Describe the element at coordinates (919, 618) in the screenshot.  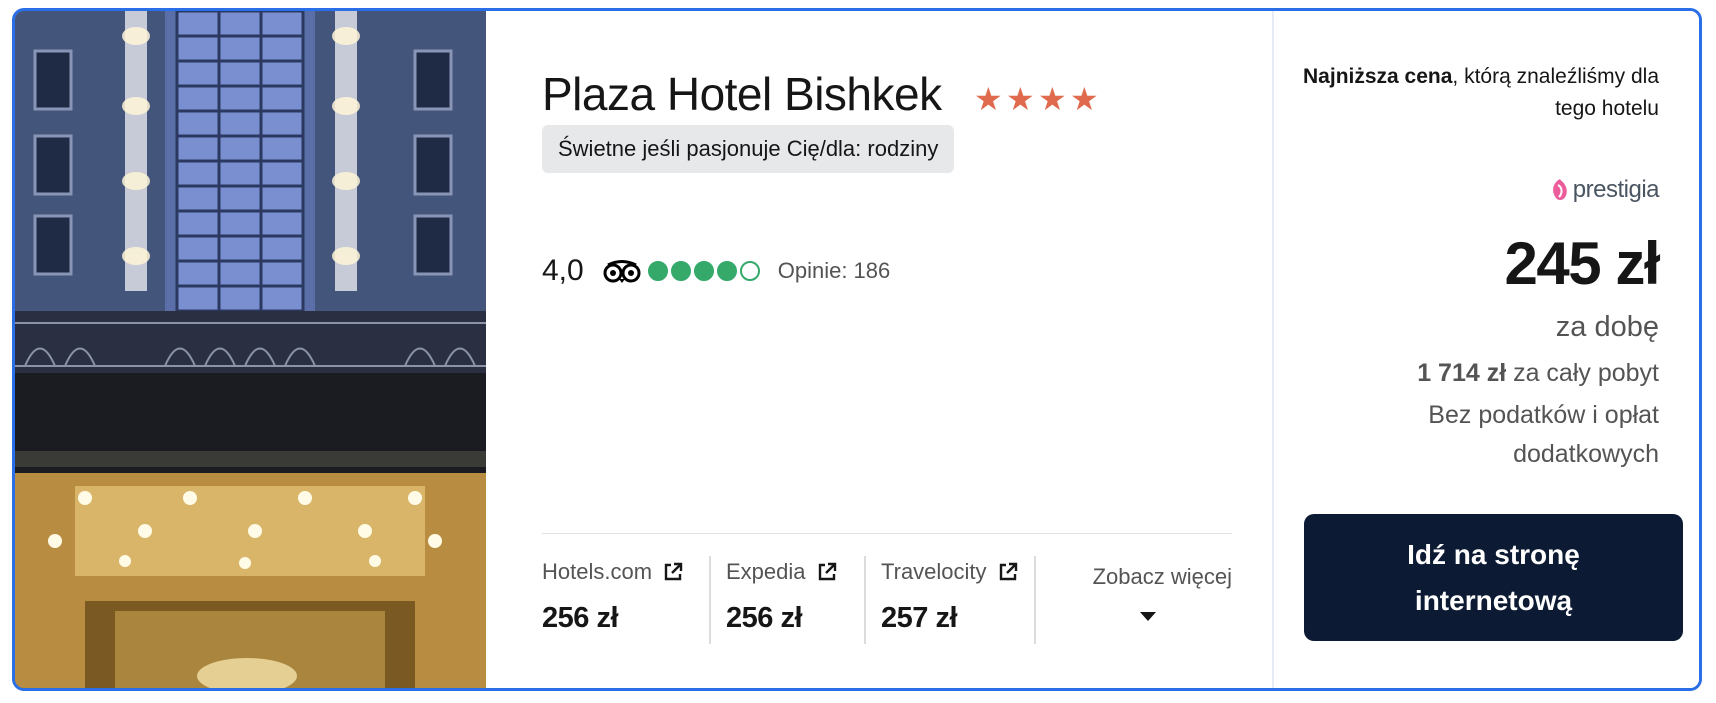
I see `provider-price: 257 zł` at that location.